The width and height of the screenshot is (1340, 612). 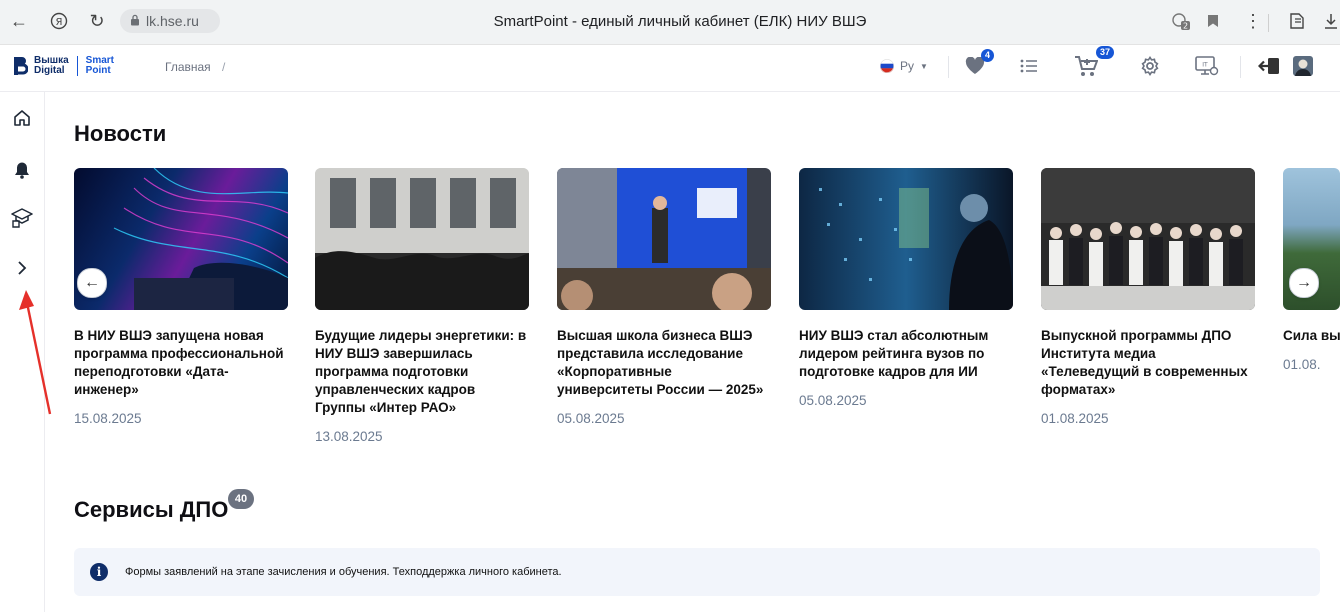 I want to click on user-avatar, so click(x=1303, y=66).